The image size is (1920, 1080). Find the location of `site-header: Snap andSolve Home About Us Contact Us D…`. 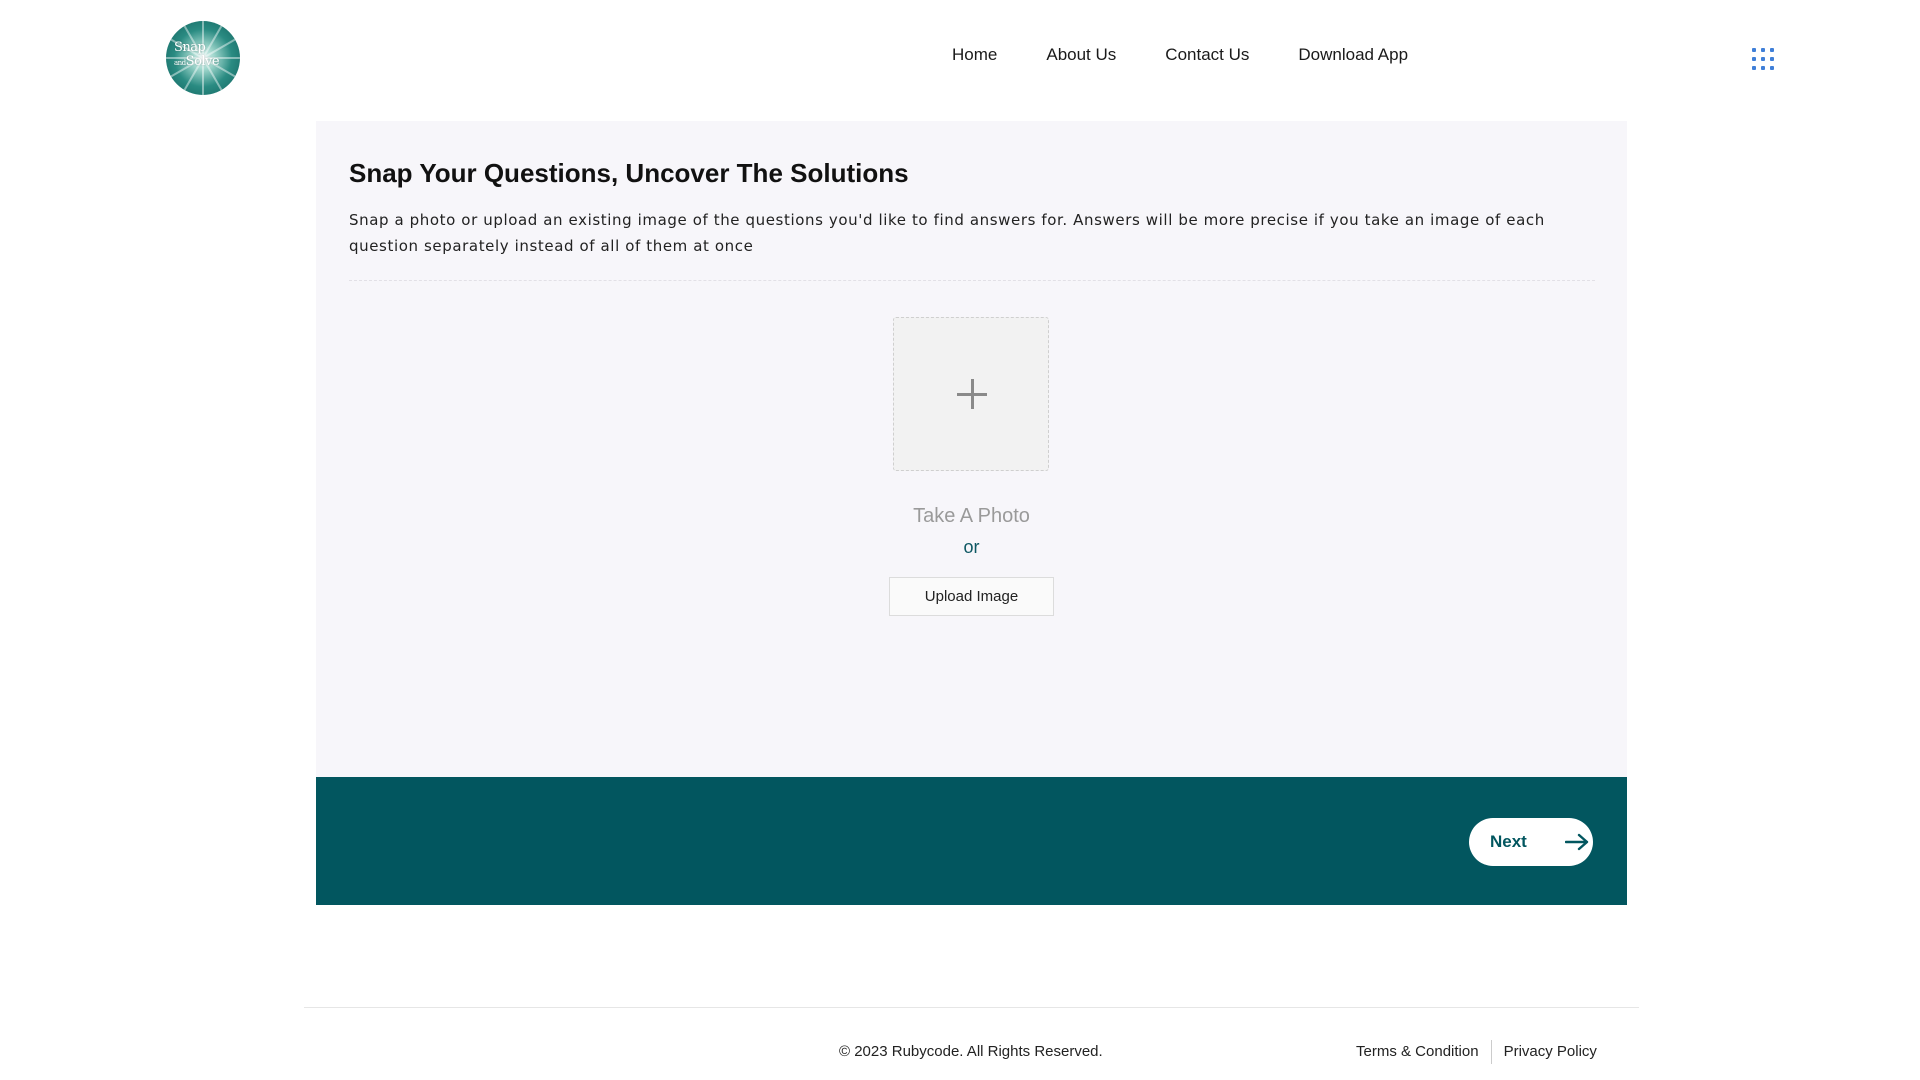

site-header: Snap andSolve Home About Us Contact Us D… is located at coordinates (960, 58).